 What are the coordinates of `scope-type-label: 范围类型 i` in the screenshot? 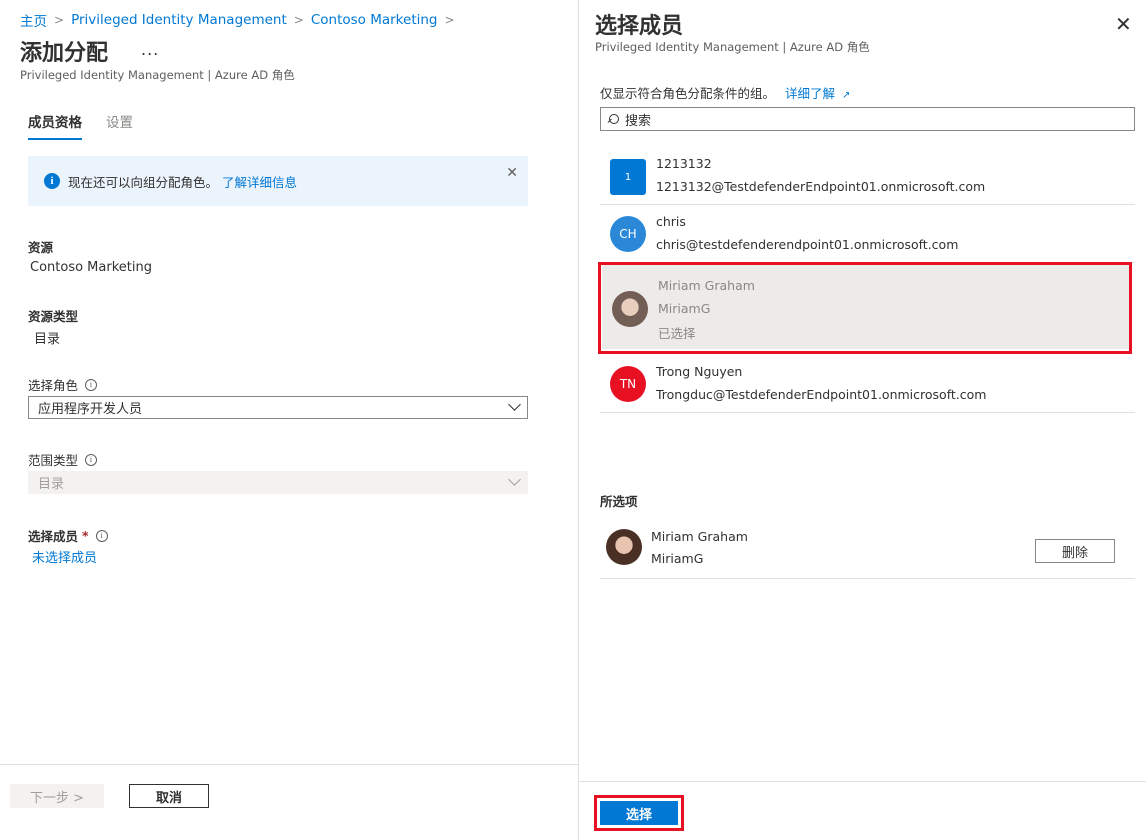 It's located at (63, 459).